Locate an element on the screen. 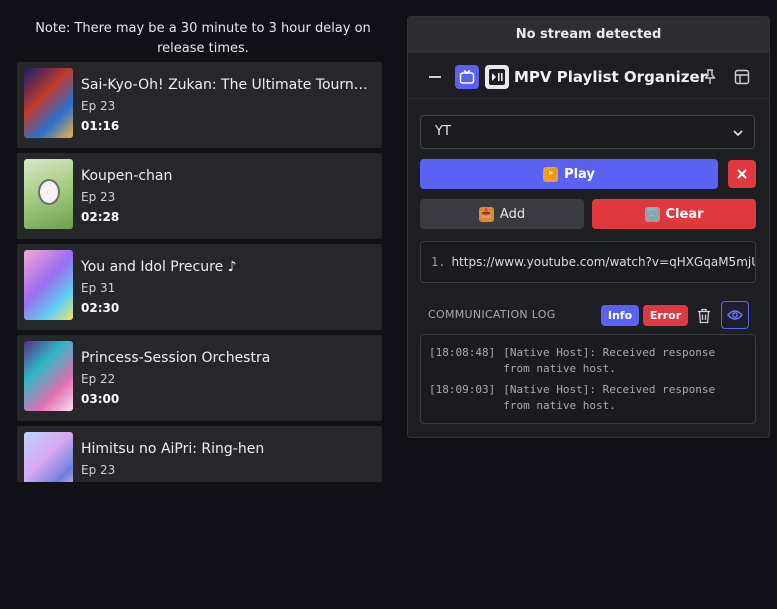 The image size is (777, 609). play-icon: ▶️ is located at coordinates (551, 174).